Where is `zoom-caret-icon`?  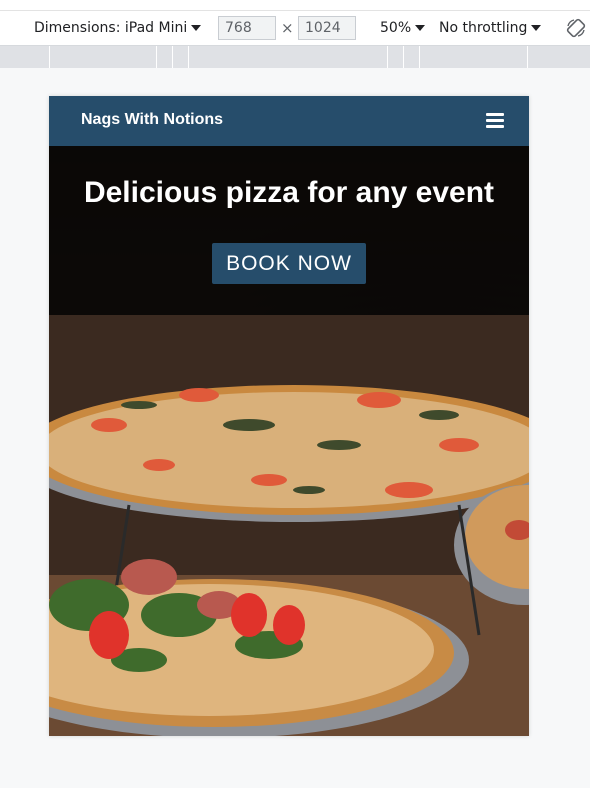 zoom-caret-icon is located at coordinates (420, 28).